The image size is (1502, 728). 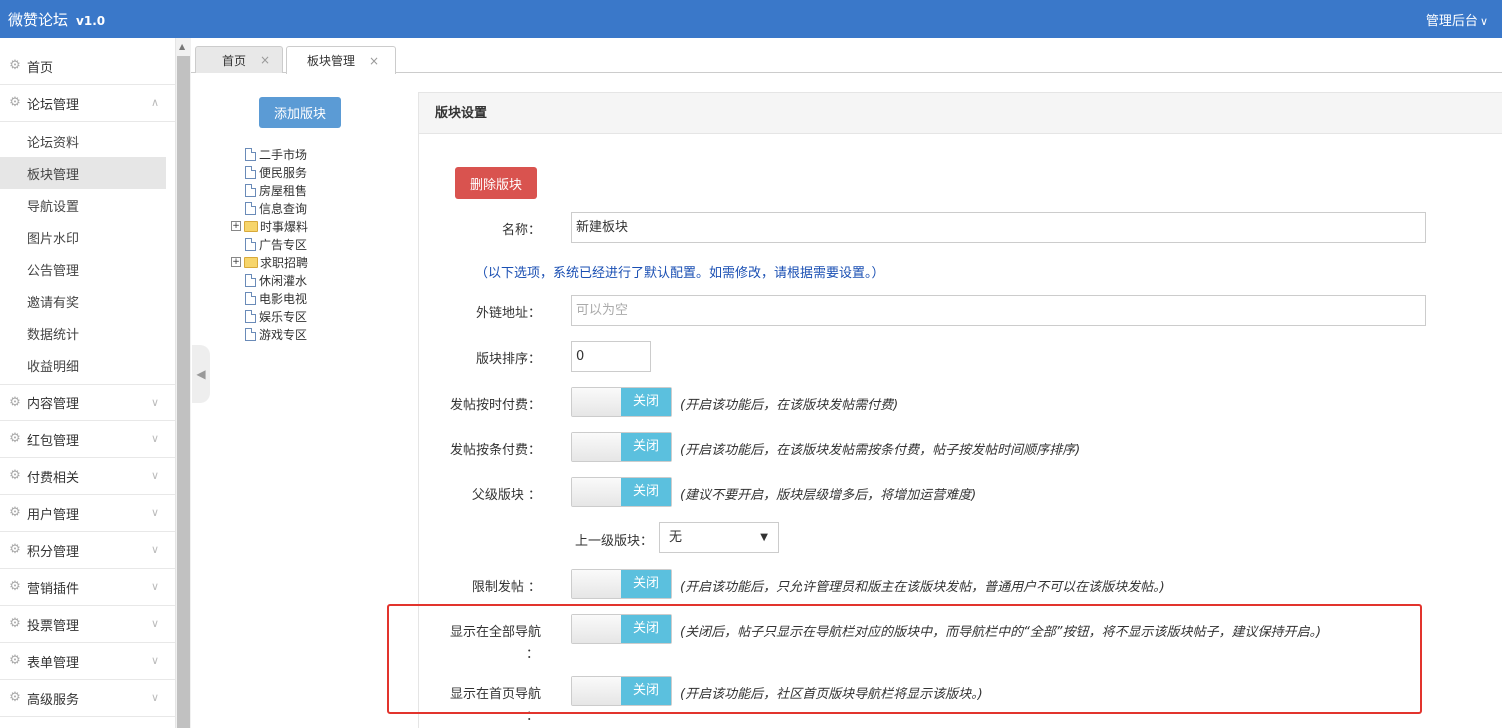 What do you see at coordinates (341, 60) in the screenshot?
I see `tab-section-manage: 板块管理 ×` at bounding box center [341, 60].